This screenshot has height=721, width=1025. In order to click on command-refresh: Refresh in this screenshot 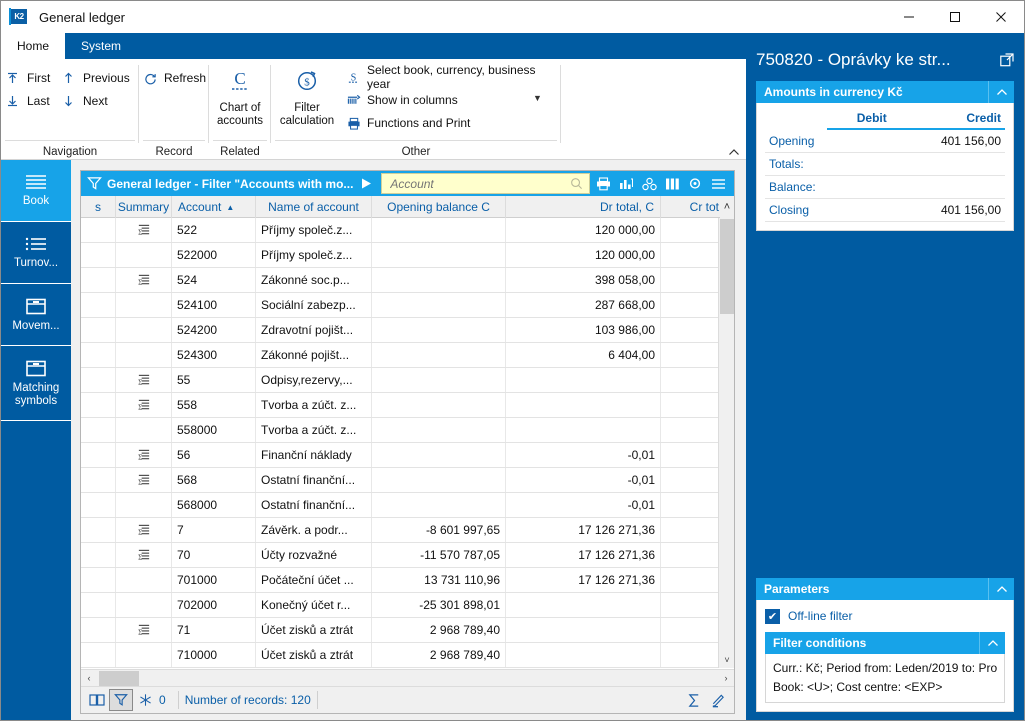, I will do `click(175, 78)`.